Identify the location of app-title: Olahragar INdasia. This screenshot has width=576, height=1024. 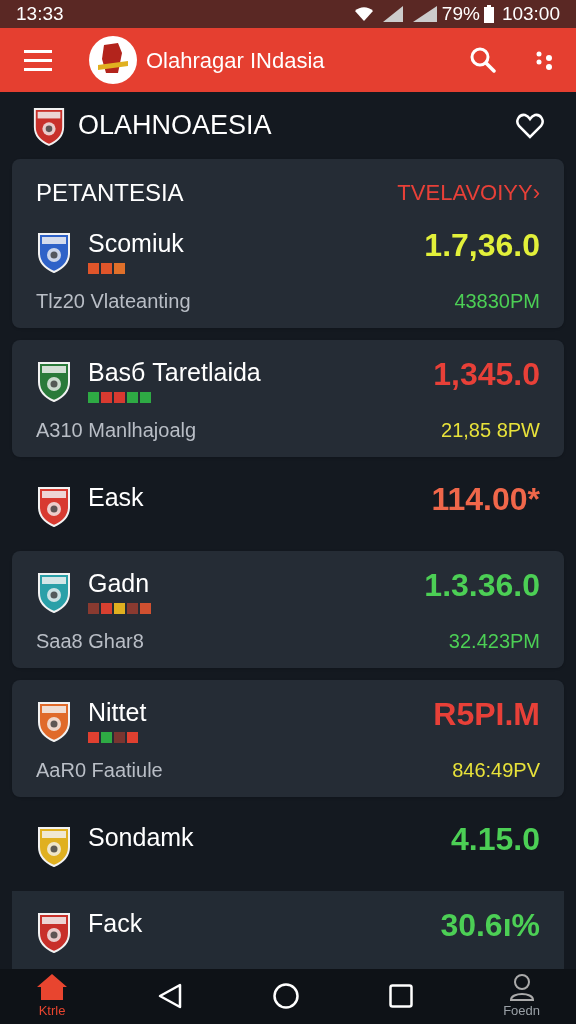
(235, 60).